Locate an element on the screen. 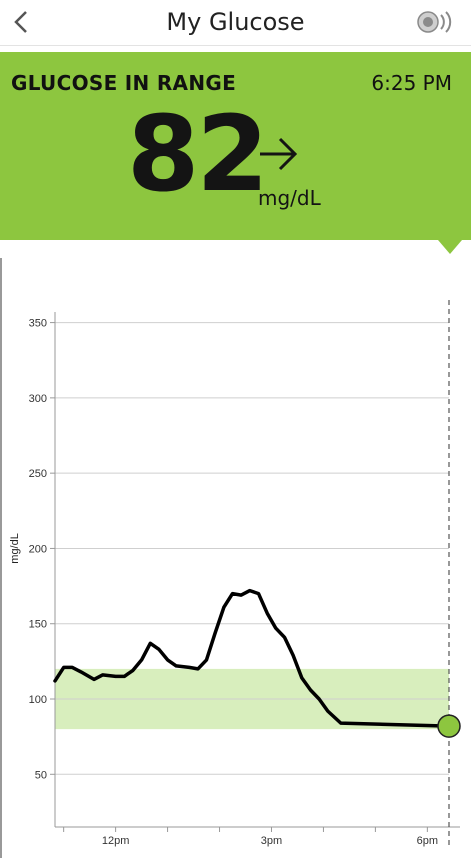  glucose-unit: mg/dL is located at coordinates (289, 198).